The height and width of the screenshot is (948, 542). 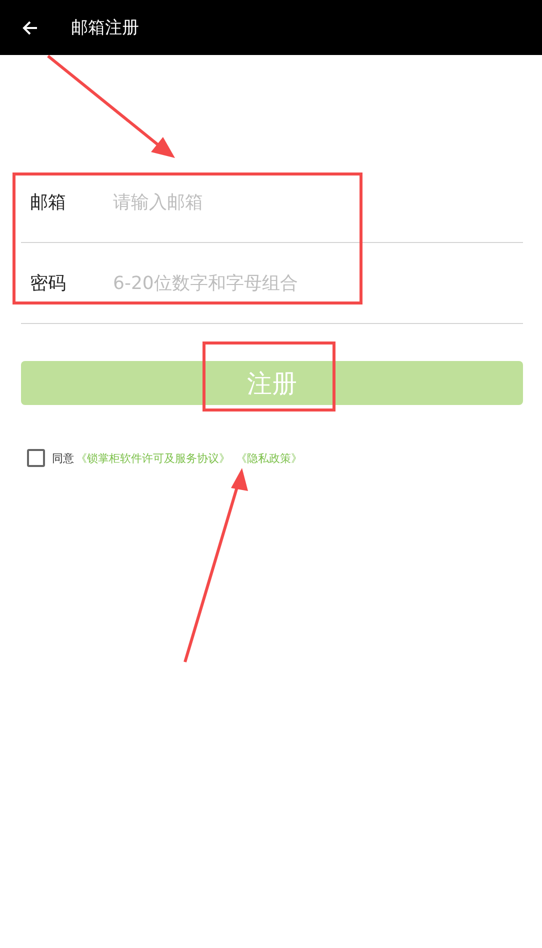 I want to click on agreement-link: 《隐私政策》, so click(x=269, y=458).